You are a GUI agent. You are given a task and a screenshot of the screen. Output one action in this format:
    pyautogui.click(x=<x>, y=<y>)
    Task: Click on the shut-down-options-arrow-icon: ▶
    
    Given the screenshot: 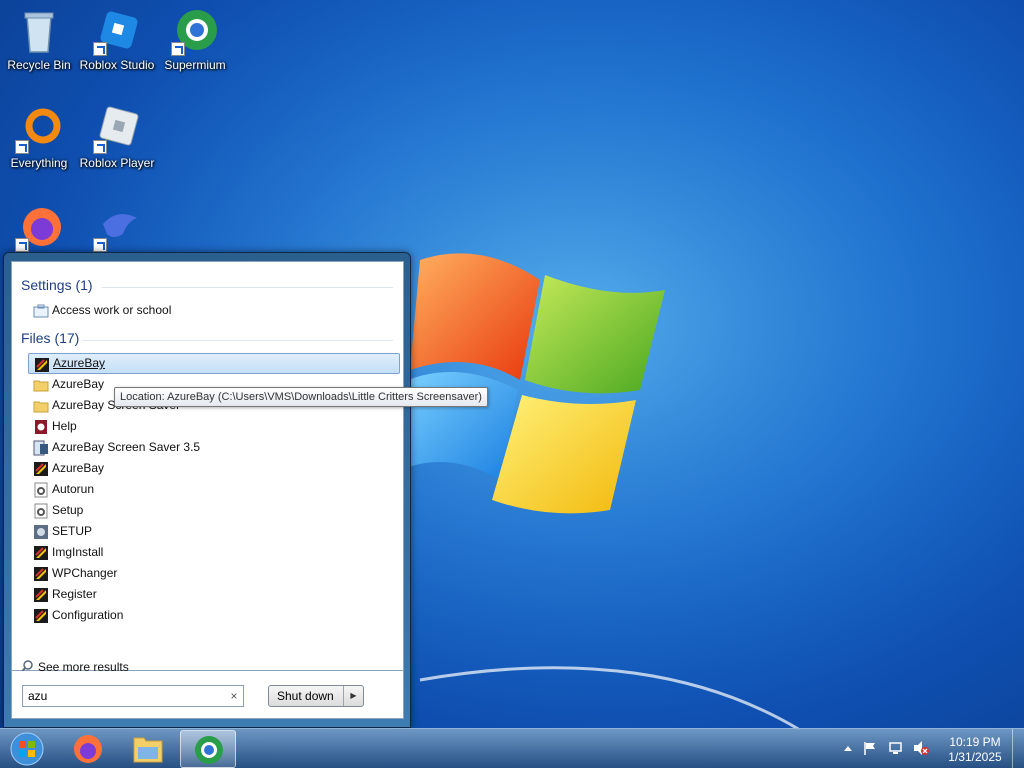 What is the action you would take?
    pyautogui.click(x=353, y=696)
    